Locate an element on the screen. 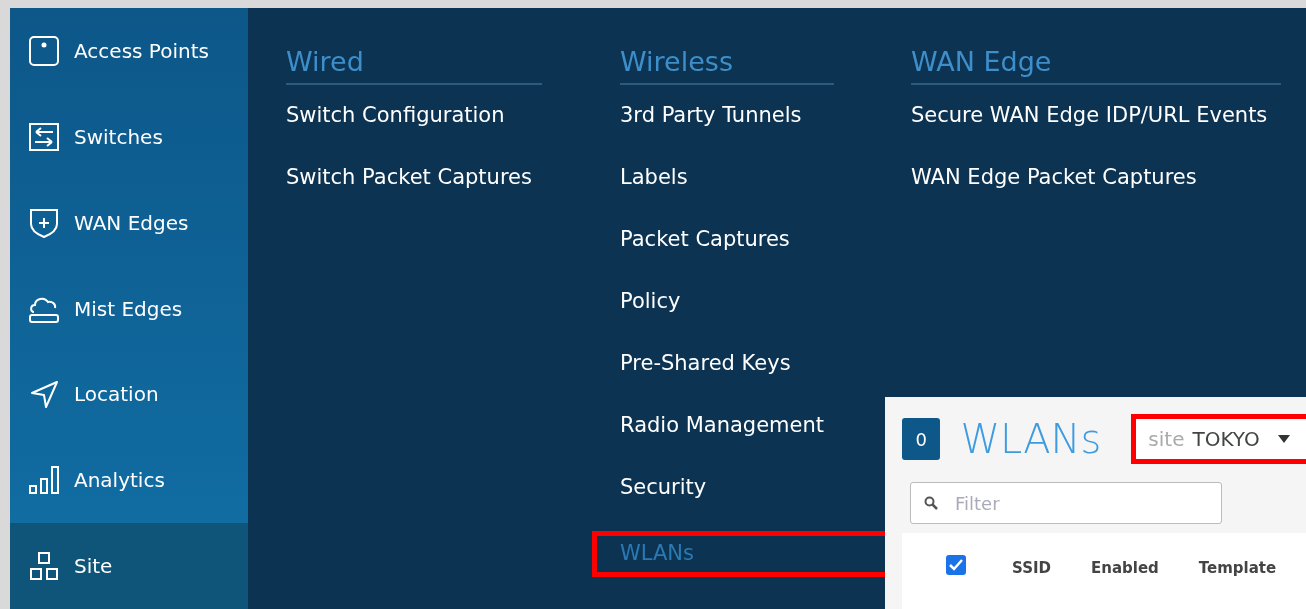 This screenshot has width=1306, height=609. squares-icon is located at coordinates (44, 566).